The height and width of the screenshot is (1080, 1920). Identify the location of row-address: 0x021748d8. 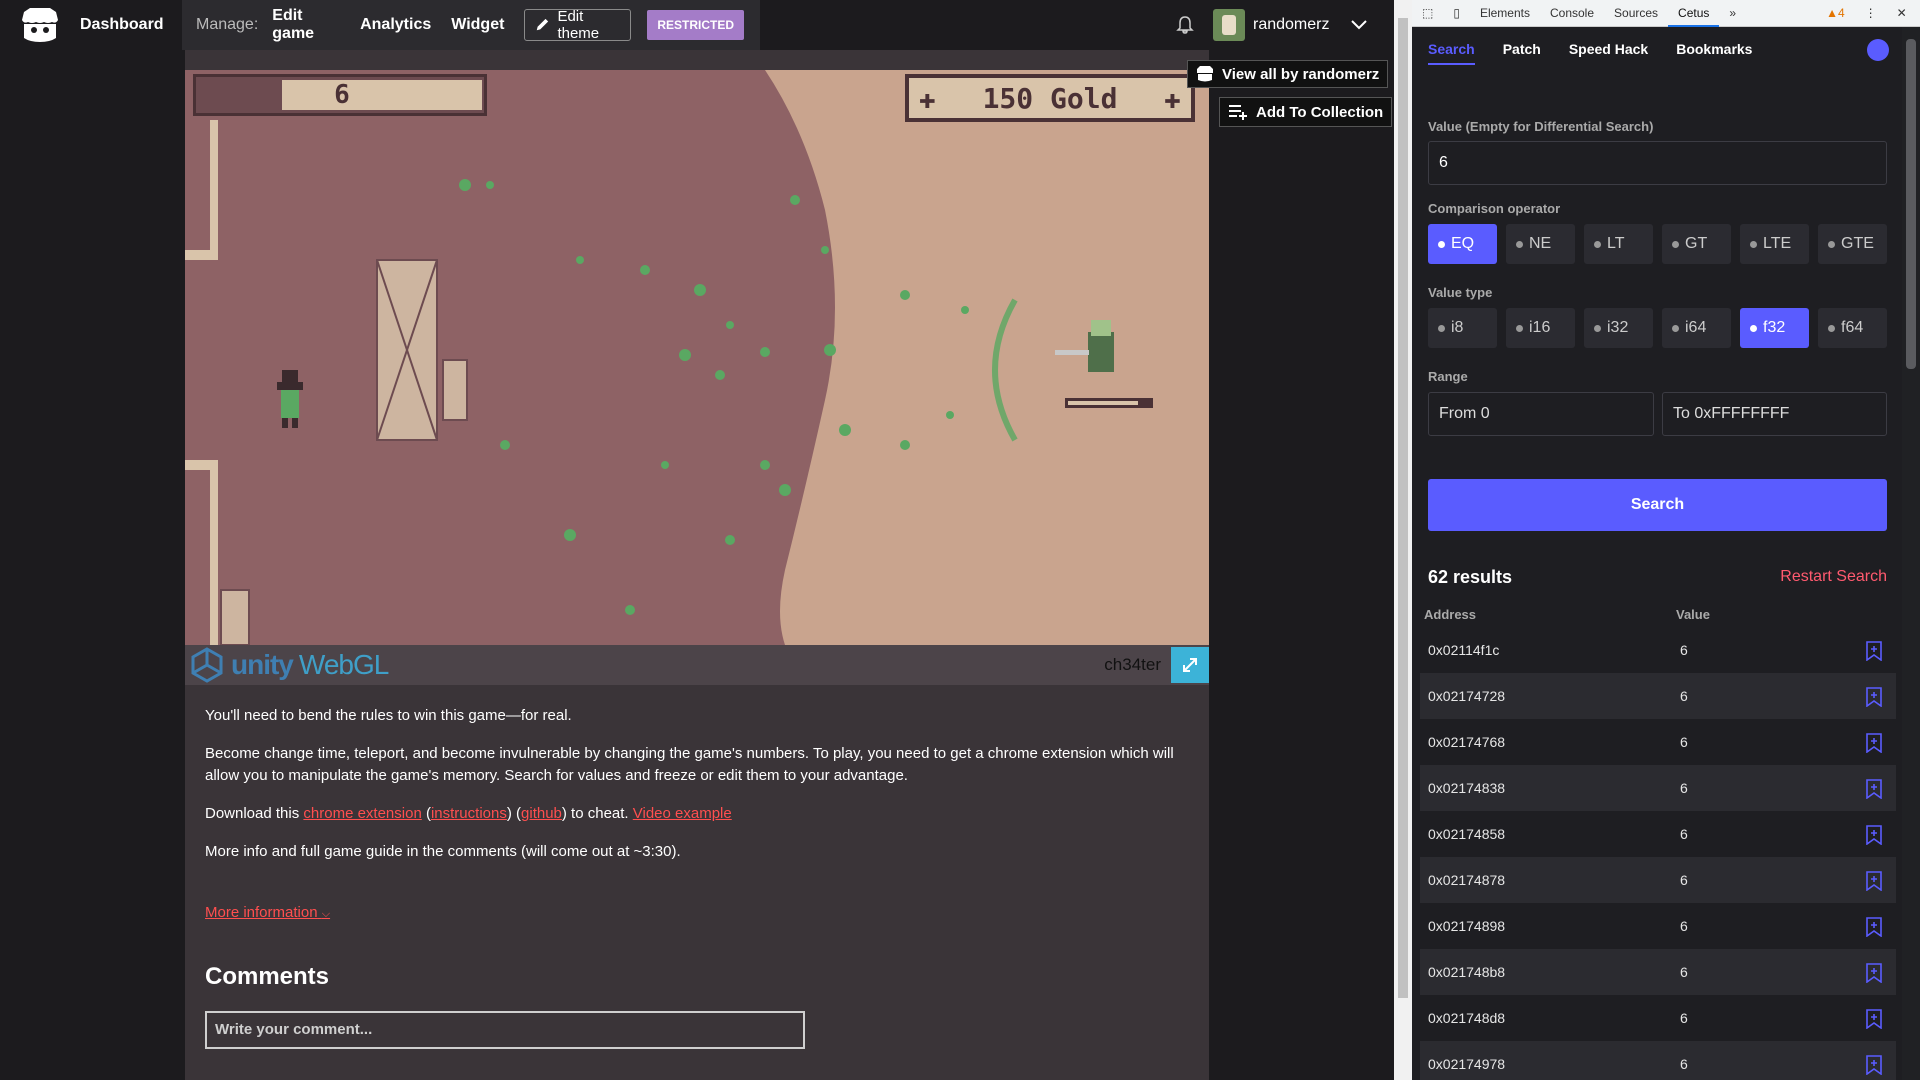
(1466, 1018).